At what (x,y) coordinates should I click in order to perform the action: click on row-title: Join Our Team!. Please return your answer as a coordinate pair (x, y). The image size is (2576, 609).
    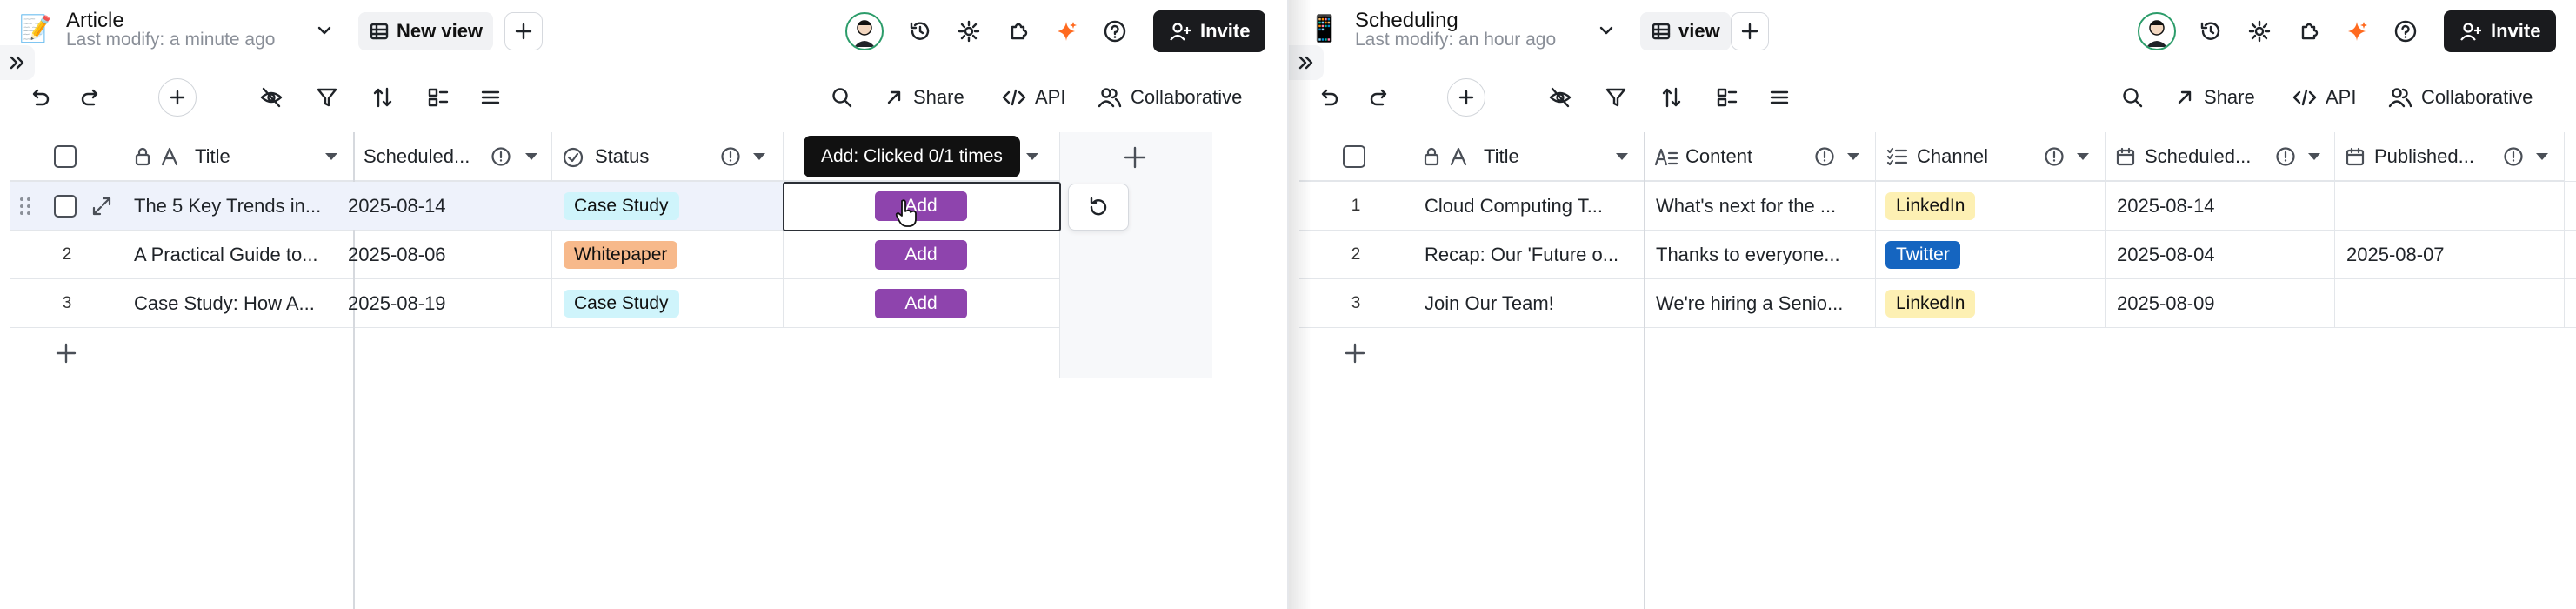
    Looking at the image, I should click on (1533, 303).